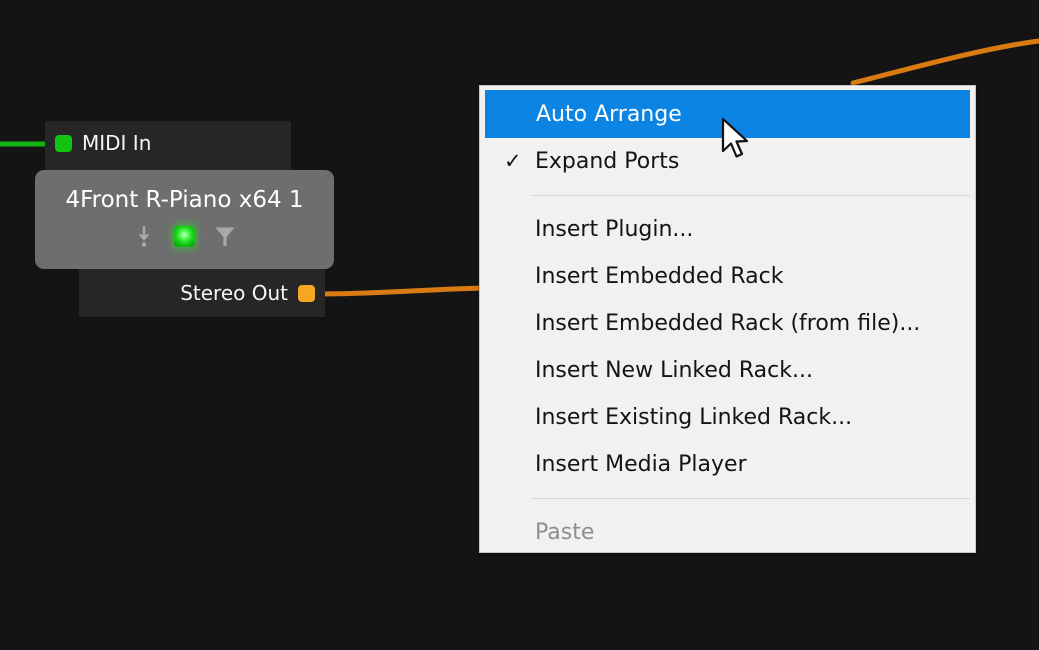 The width and height of the screenshot is (1039, 650). I want to click on menu-item-paste: Paste, so click(727, 532).